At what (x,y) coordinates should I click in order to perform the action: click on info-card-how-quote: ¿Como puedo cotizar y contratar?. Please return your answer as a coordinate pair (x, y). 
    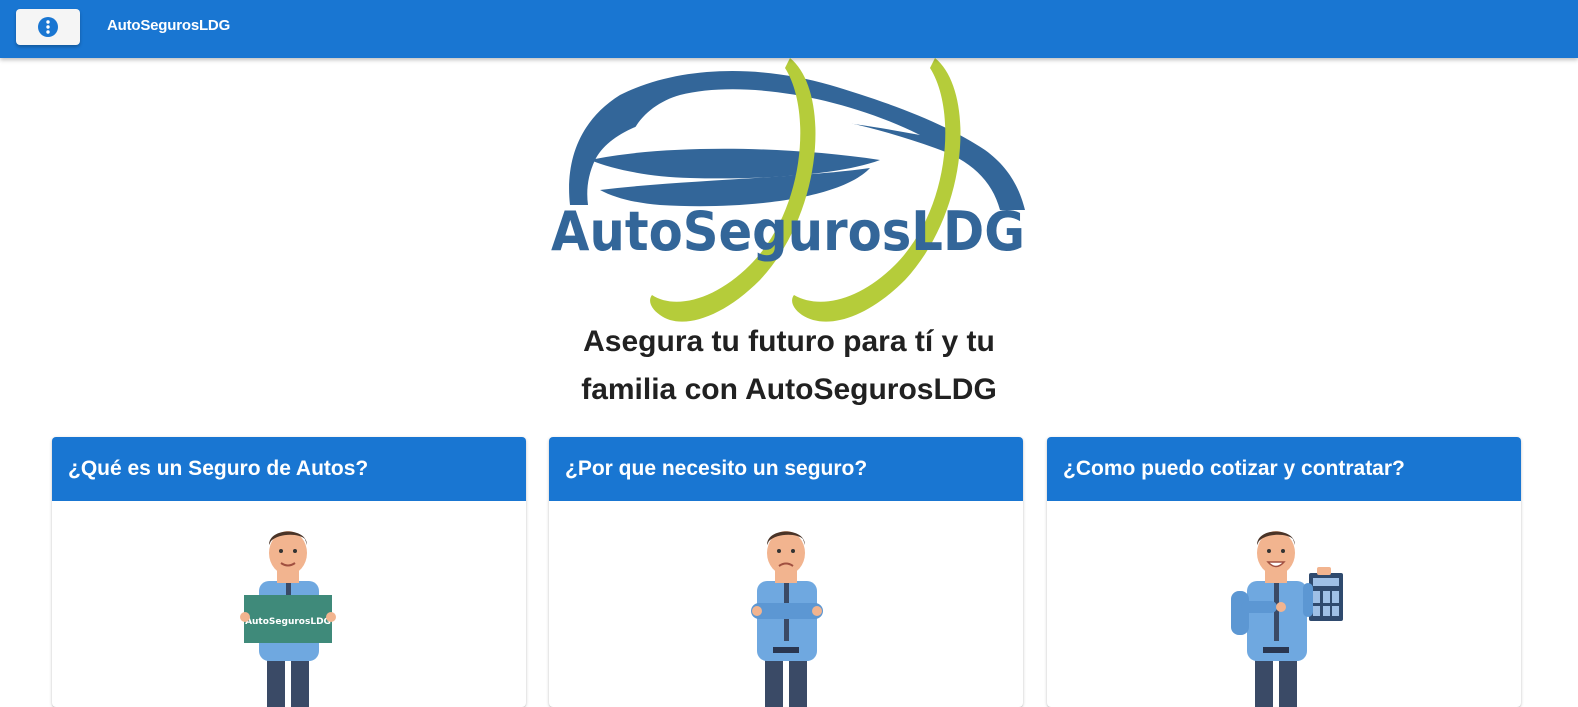
    Looking at the image, I should click on (1284, 572).